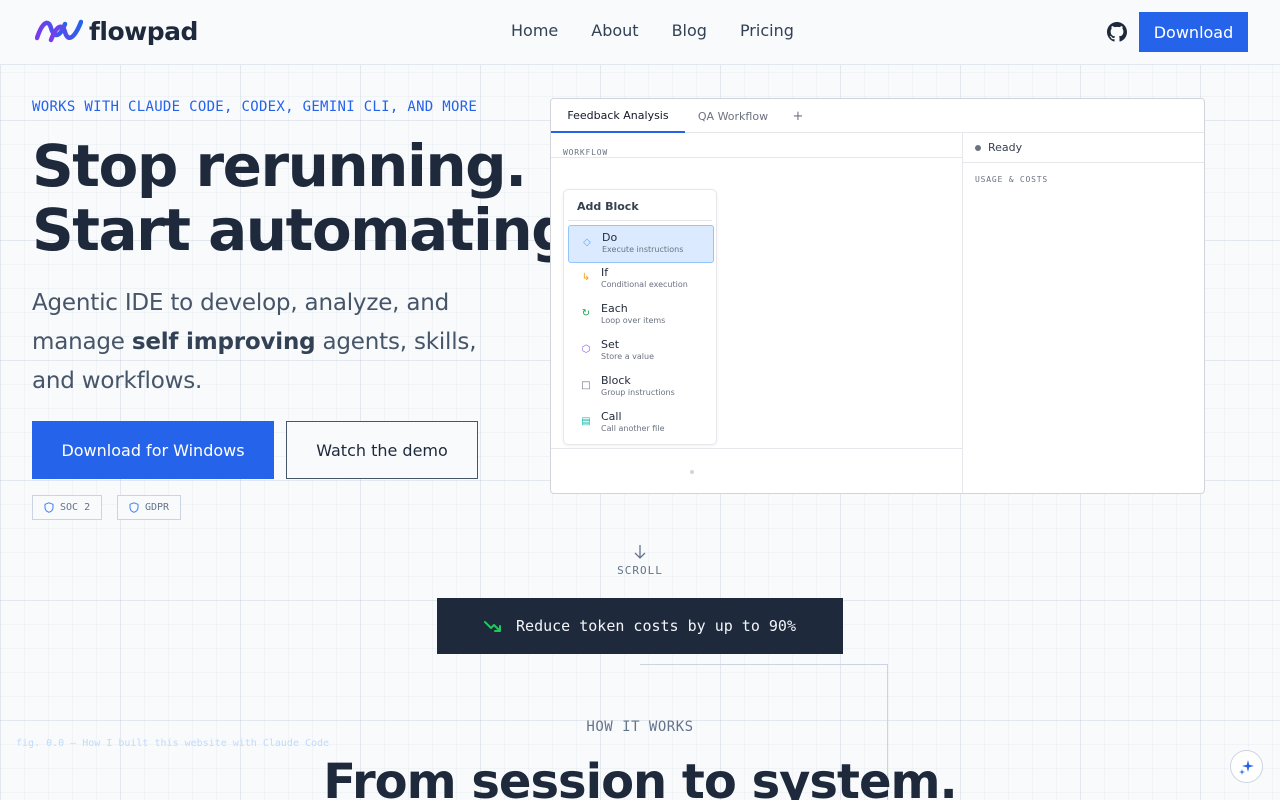 The height and width of the screenshot is (800, 1280). Describe the element at coordinates (614, 308) in the screenshot. I see `menu-item-title: Each` at that location.